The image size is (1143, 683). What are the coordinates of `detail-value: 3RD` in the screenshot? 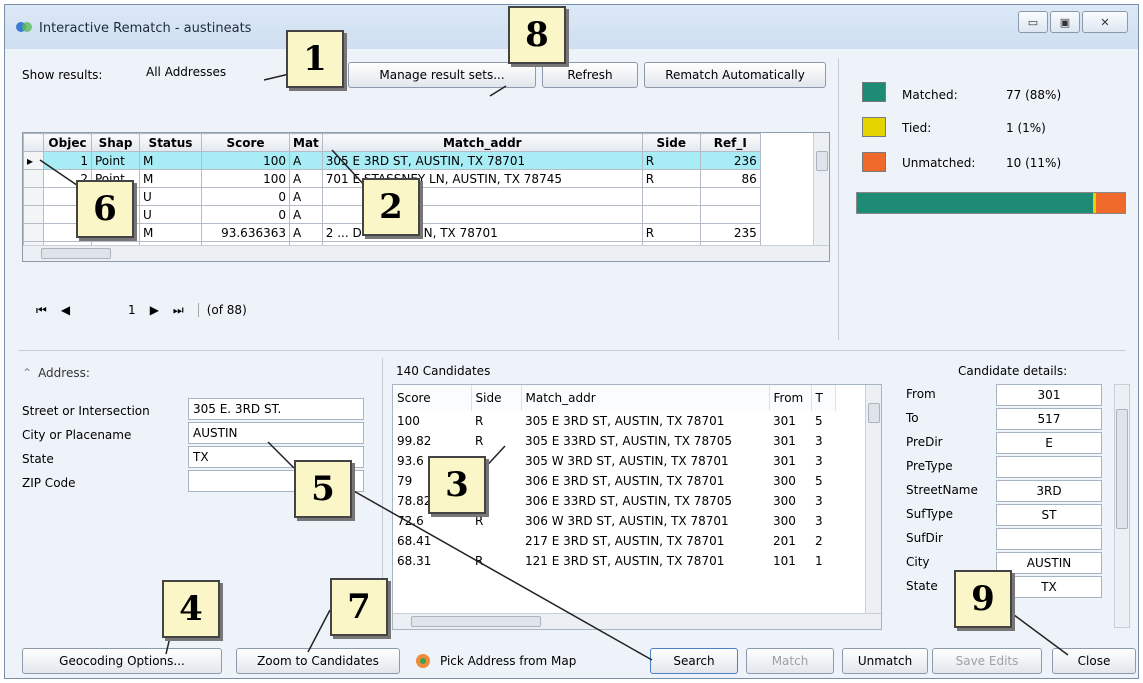 It's located at (1049, 491).